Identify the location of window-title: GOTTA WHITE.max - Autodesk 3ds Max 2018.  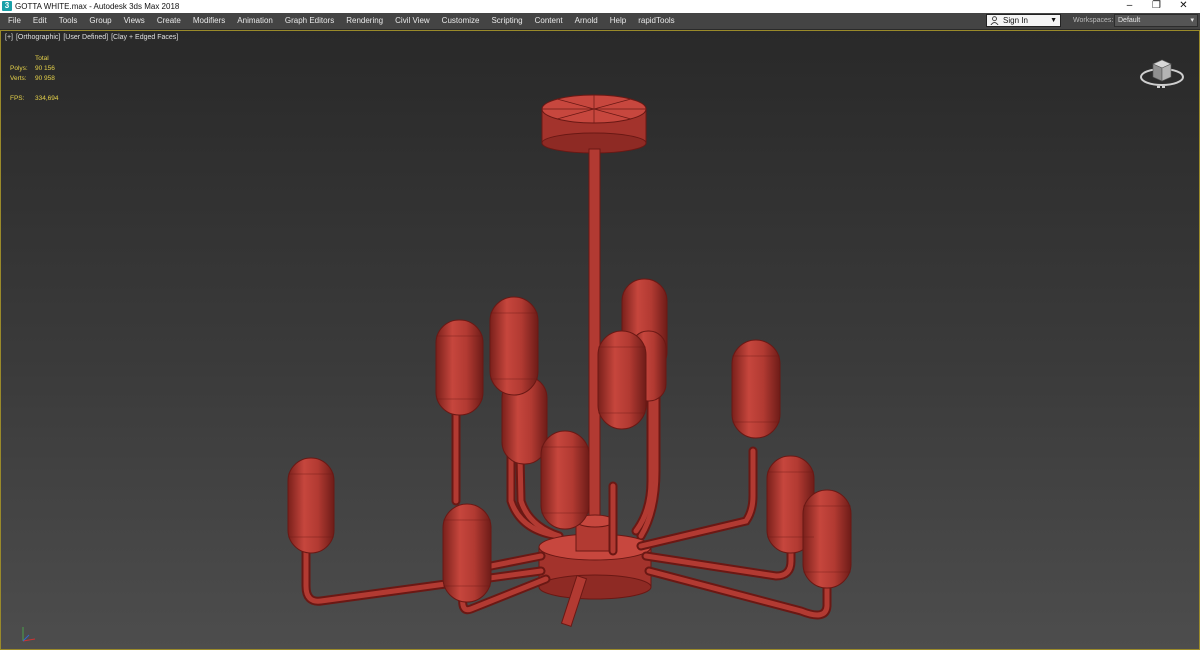
(97, 6).